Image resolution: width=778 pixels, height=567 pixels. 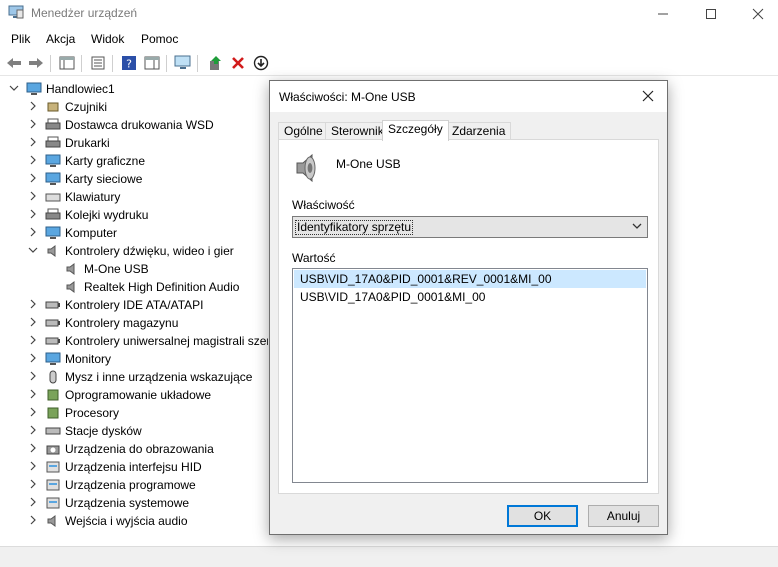 What do you see at coordinates (134, 125) in the screenshot?
I see `tree-item-category: Dostawca drukowania WSD` at bounding box center [134, 125].